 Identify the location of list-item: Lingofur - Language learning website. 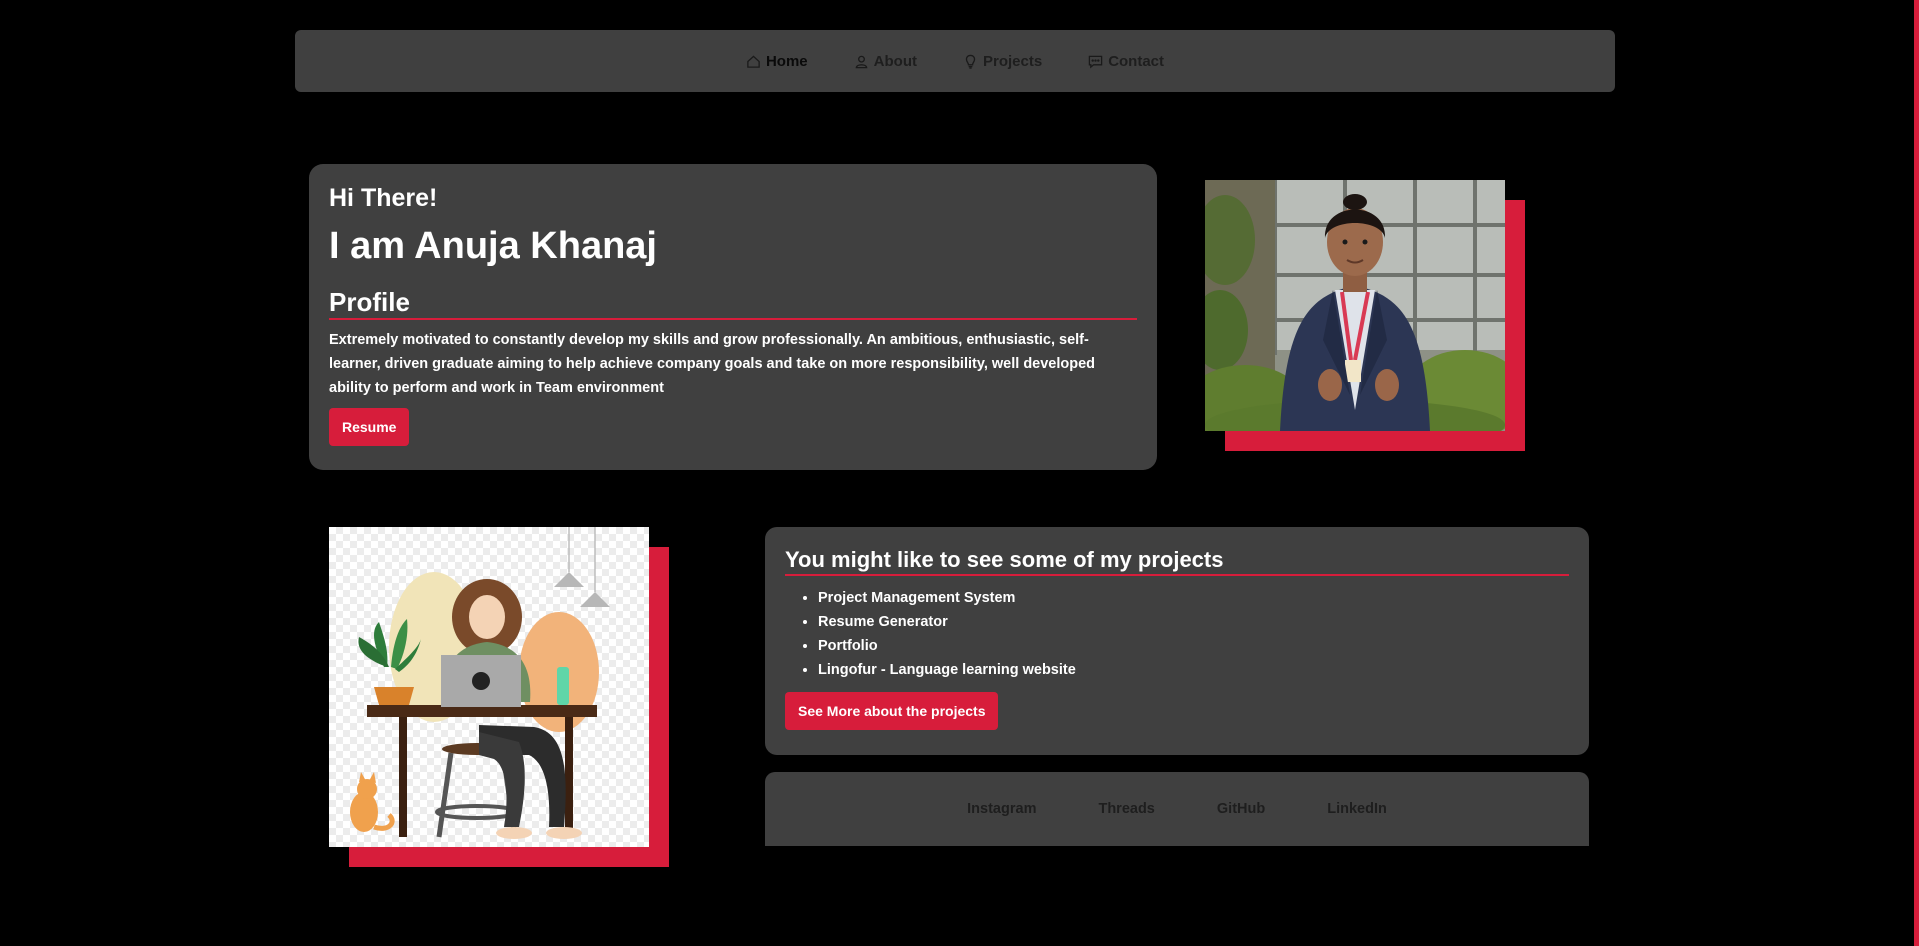
(1193, 670).